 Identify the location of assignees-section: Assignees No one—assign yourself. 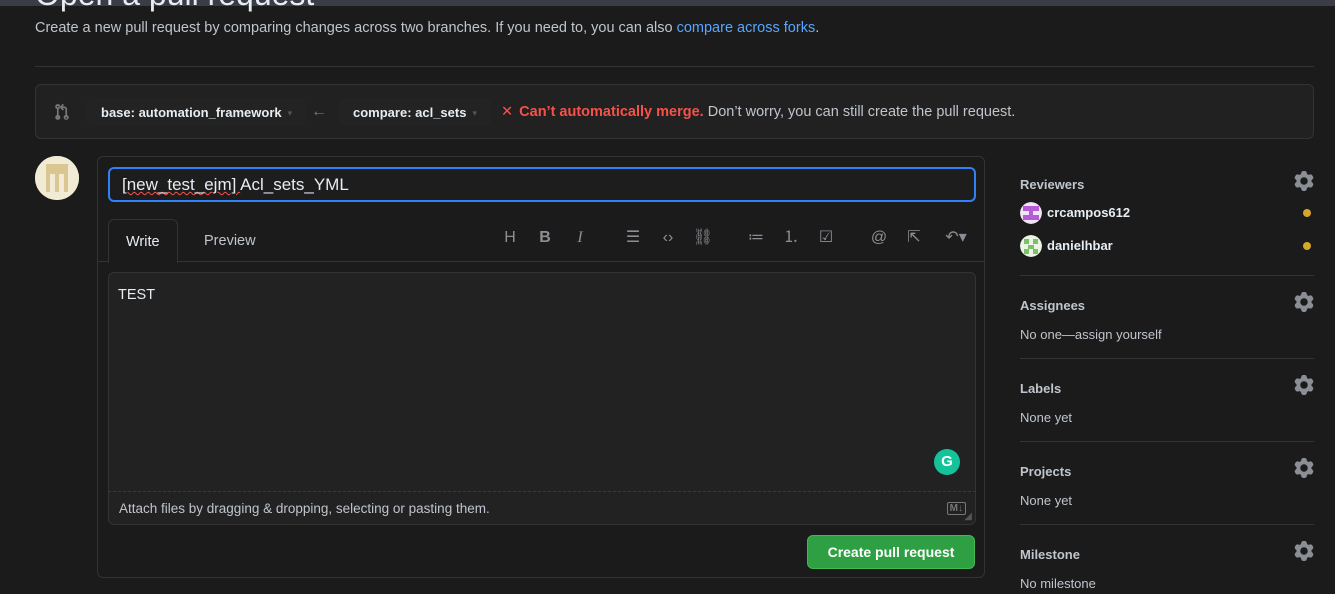
(1167, 317).